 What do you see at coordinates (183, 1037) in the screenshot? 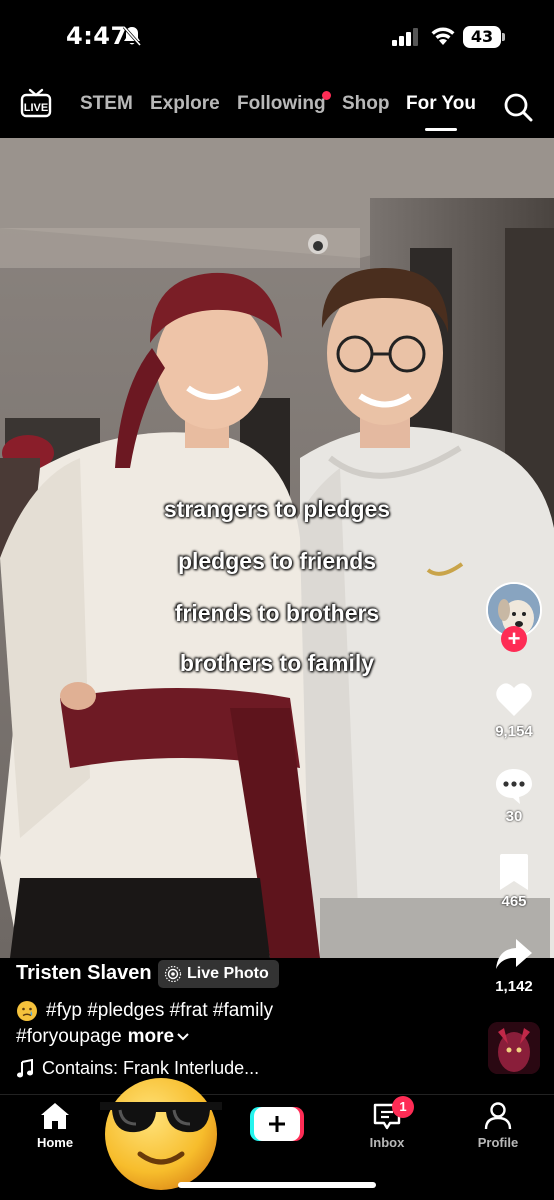
I see `chevron-down-icon` at bounding box center [183, 1037].